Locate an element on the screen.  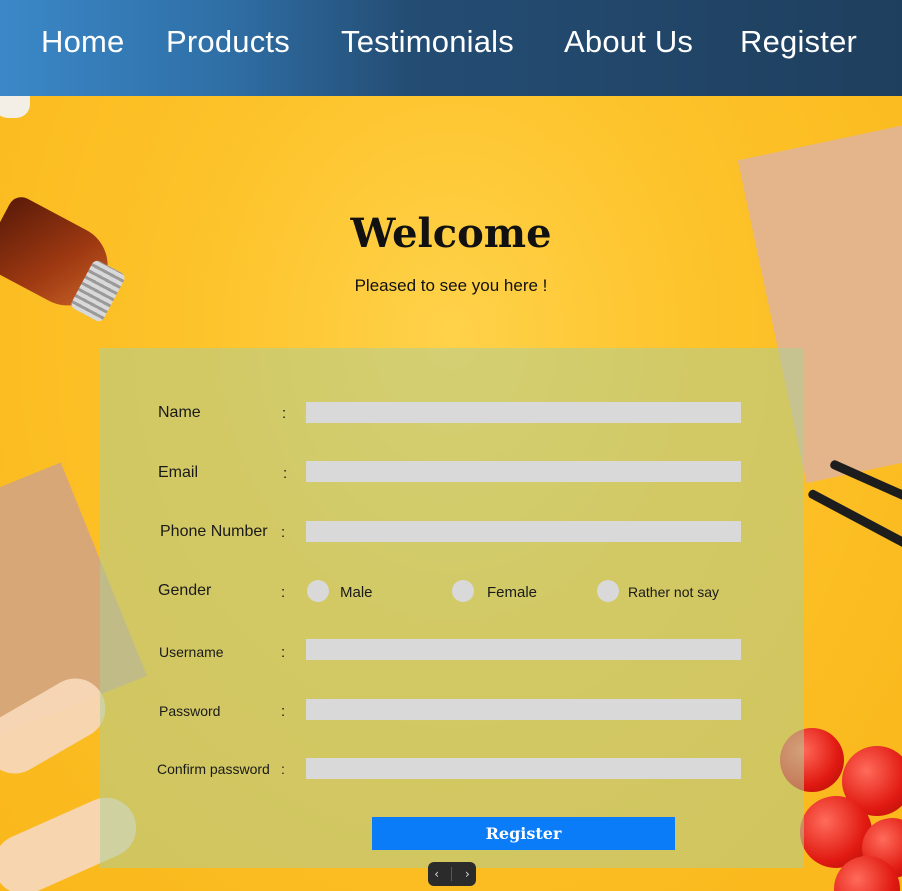
username-field is located at coordinates (523, 649).